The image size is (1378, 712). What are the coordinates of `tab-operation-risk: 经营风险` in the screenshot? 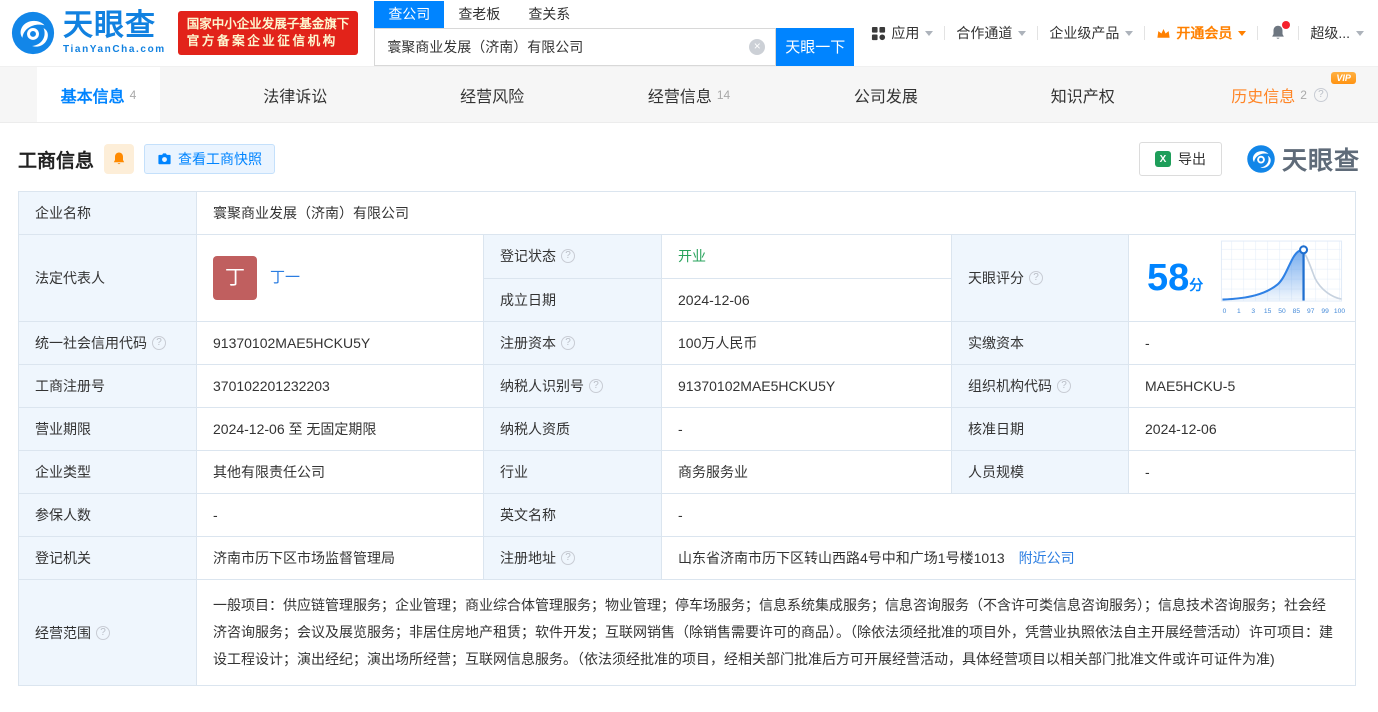 It's located at (492, 94).